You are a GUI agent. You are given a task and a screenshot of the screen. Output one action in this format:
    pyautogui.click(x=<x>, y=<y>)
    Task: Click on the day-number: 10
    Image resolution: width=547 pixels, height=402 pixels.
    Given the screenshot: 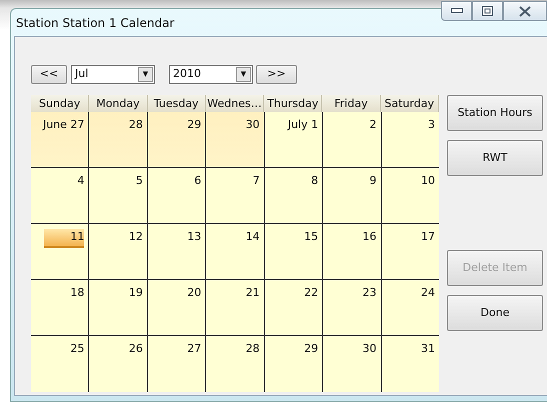 What is the action you would take?
    pyautogui.click(x=427, y=181)
    